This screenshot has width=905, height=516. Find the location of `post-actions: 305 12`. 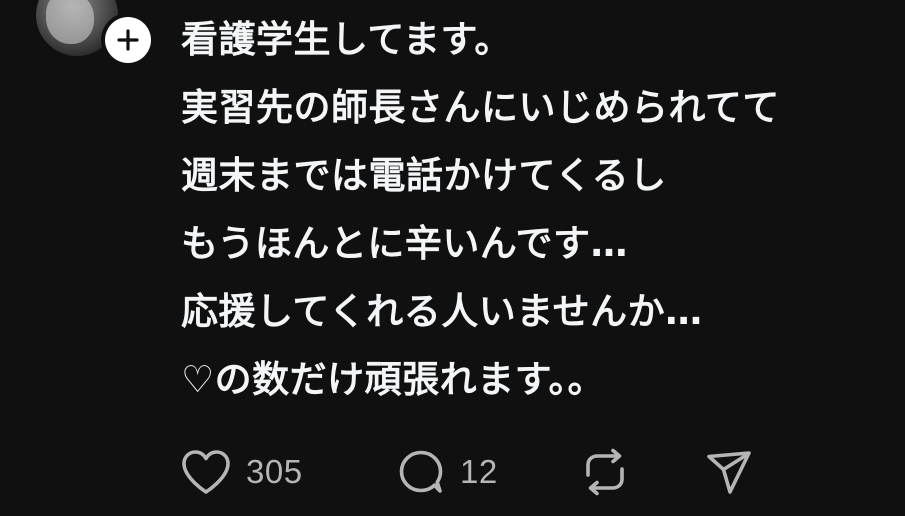

post-actions: 305 12 is located at coordinates (472, 472).